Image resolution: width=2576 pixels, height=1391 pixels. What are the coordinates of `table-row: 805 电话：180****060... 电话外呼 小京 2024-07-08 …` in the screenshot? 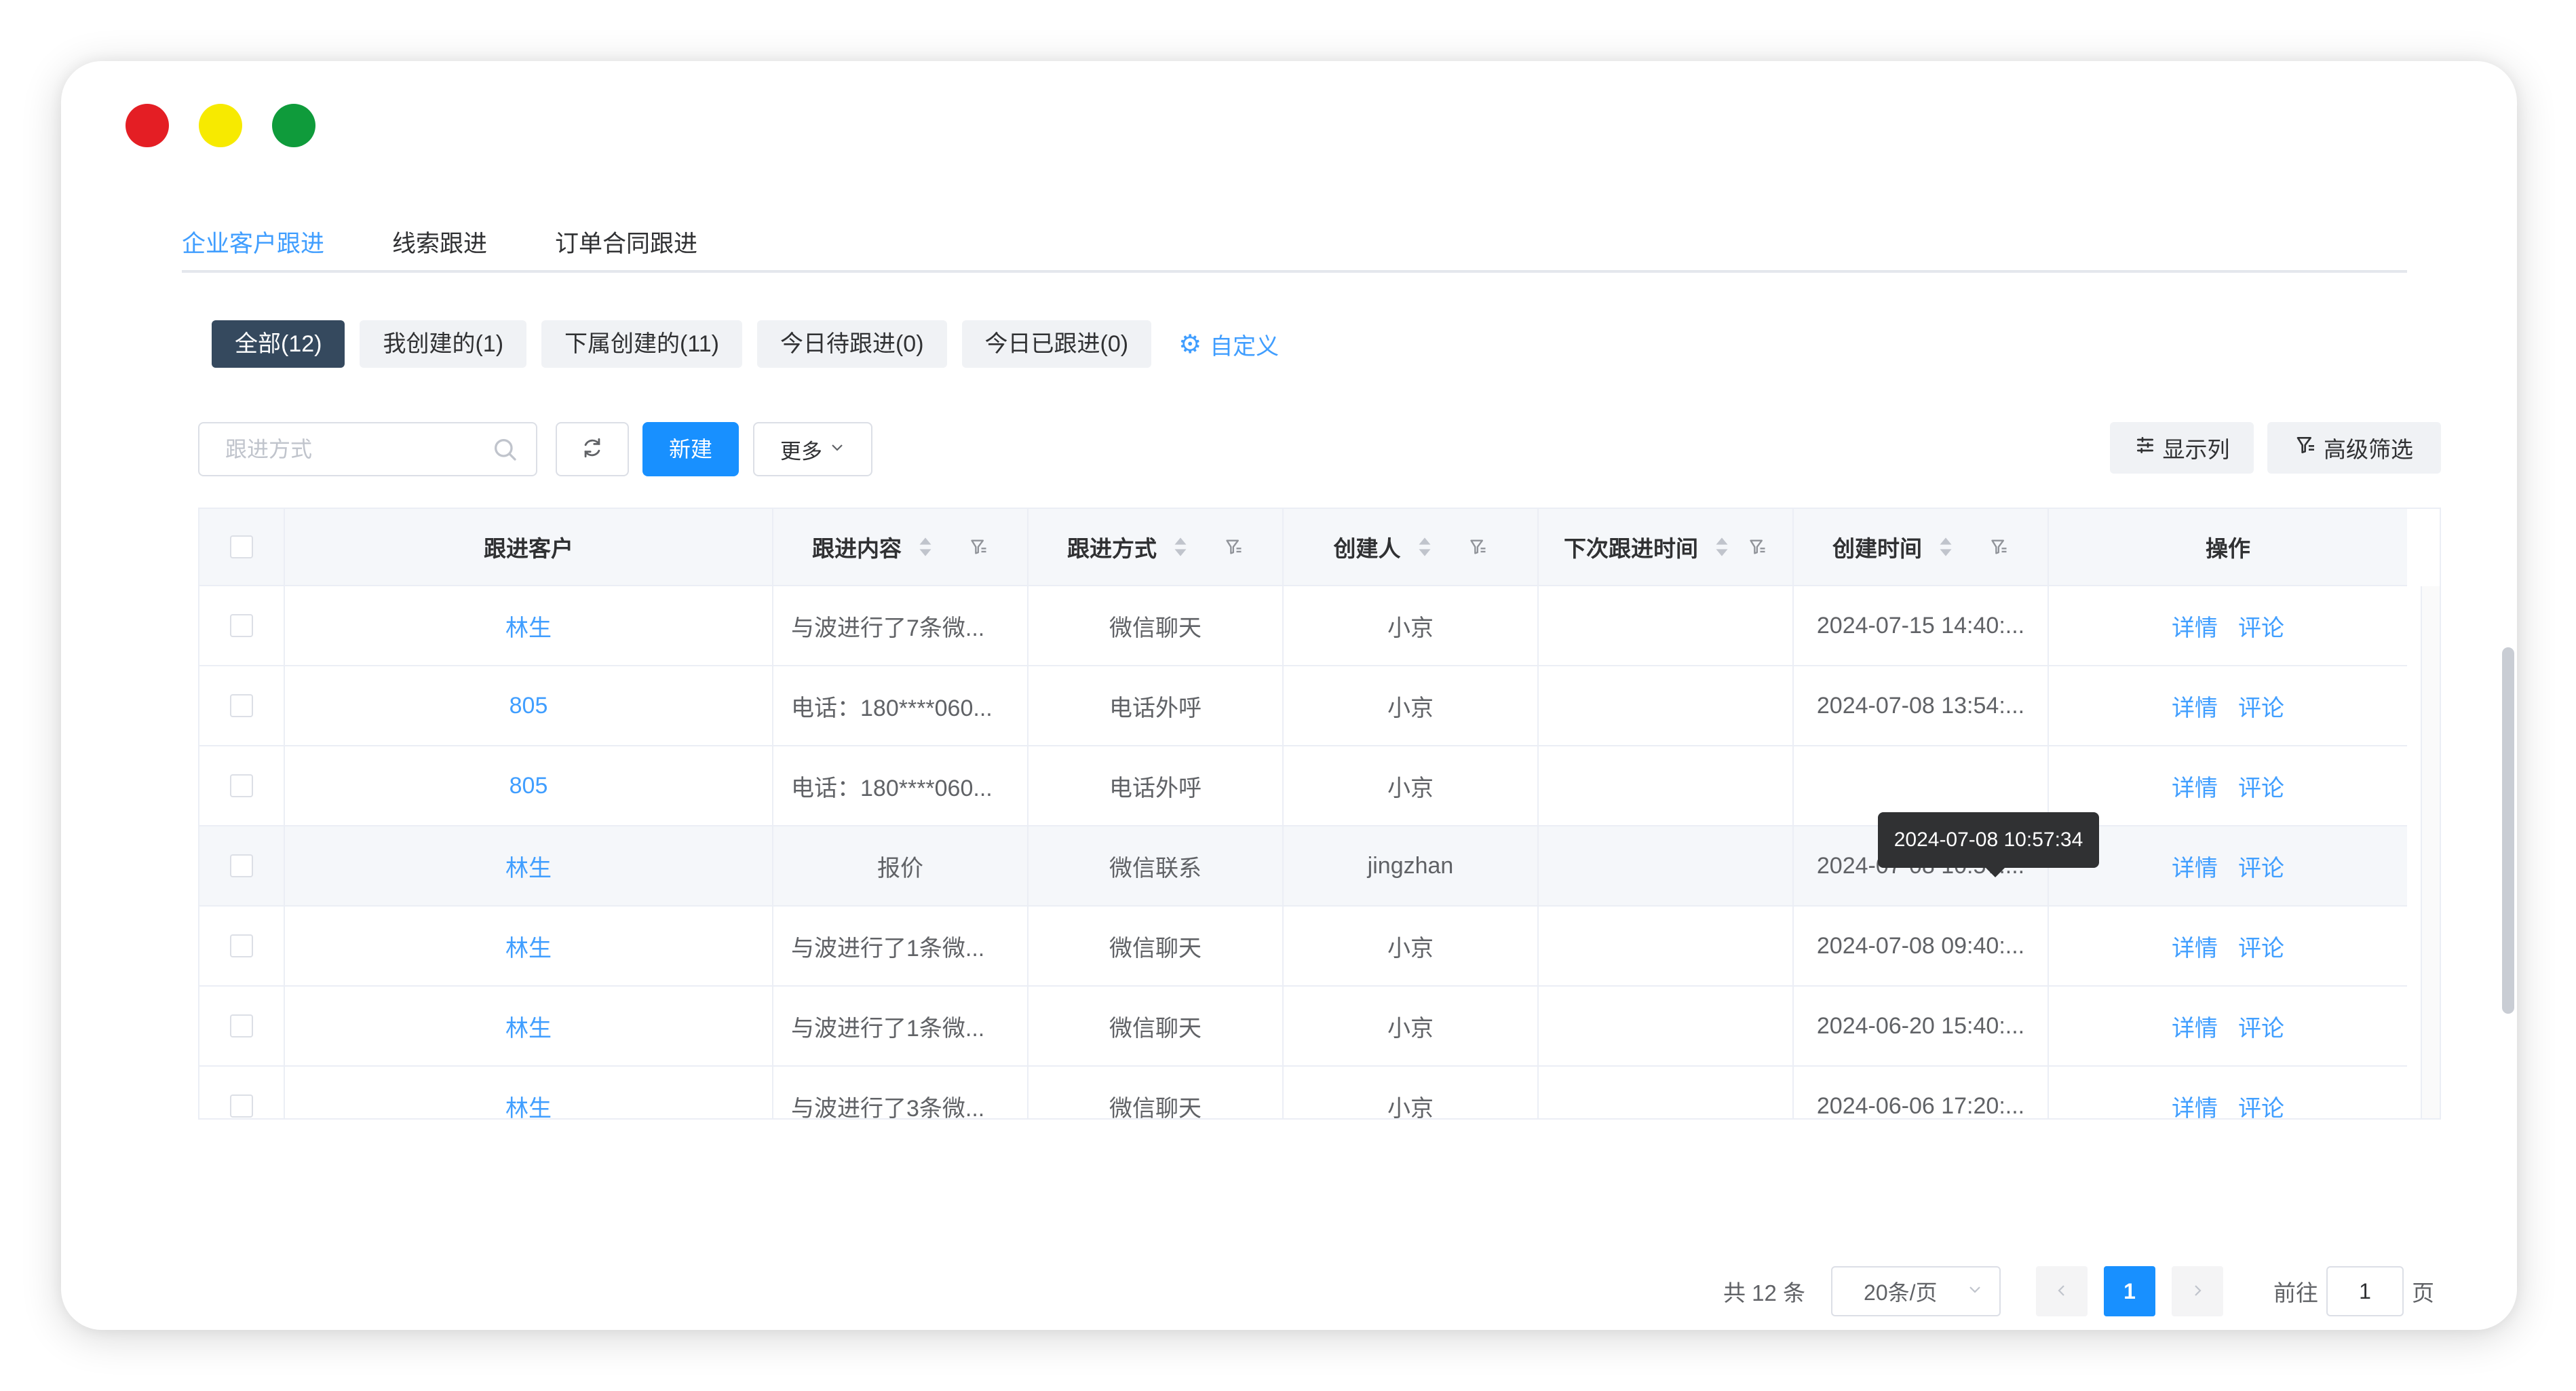 It's located at (1303, 706).